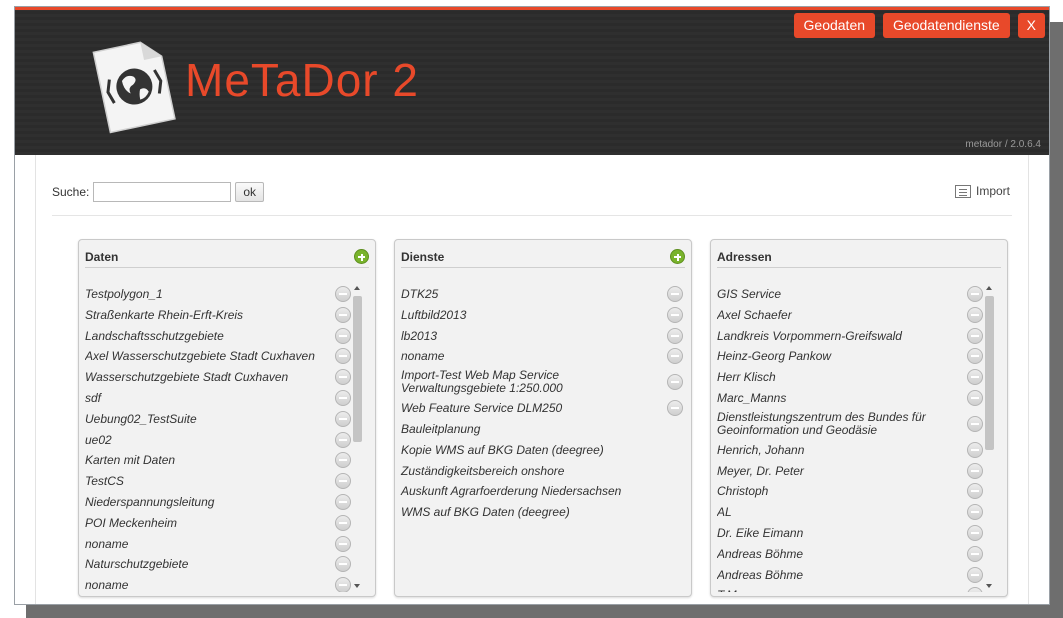 This screenshot has height=618, width=1063. Describe the element at coordinates (754, 315) in the screenshot. I see `list-item-label: Axel Schaefer` at that location.